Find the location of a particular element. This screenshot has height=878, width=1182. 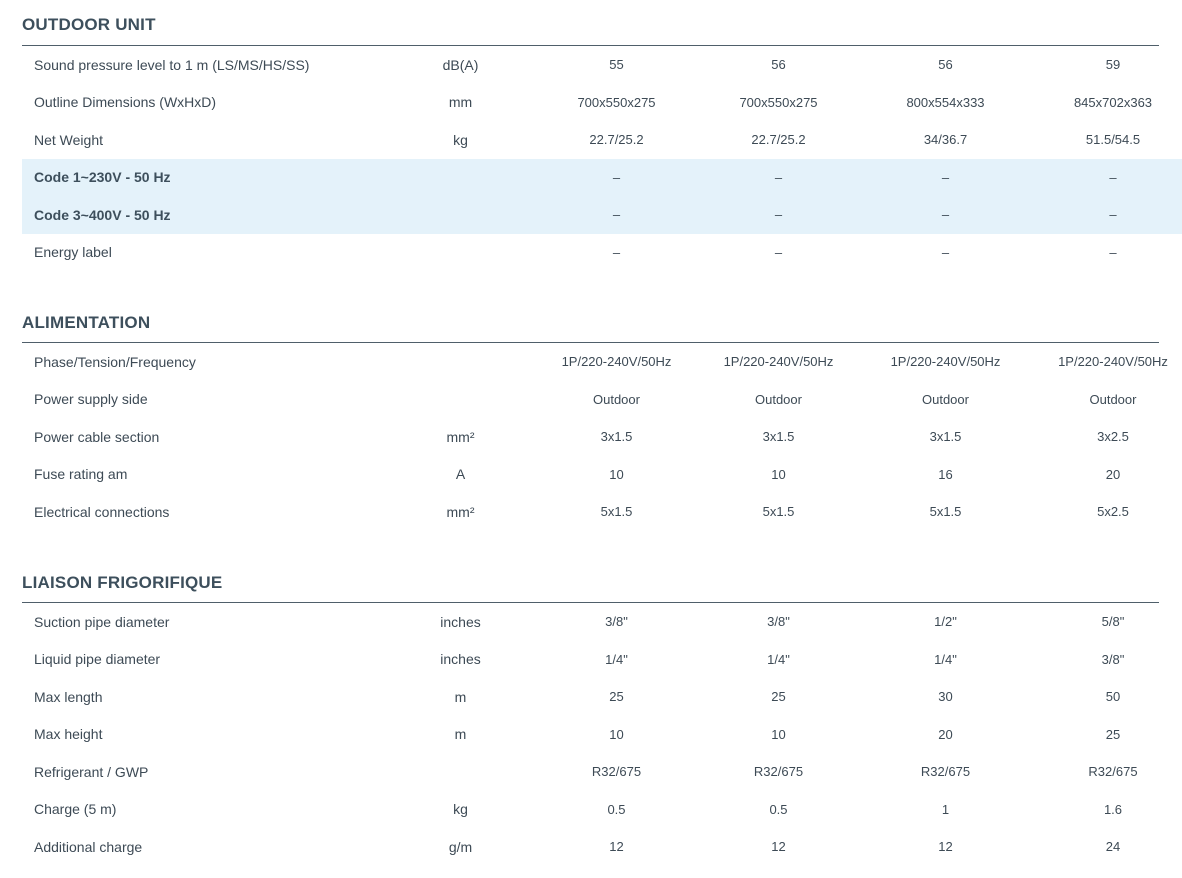

row-value: 800x554x333 is located at coordinates (945, 102).